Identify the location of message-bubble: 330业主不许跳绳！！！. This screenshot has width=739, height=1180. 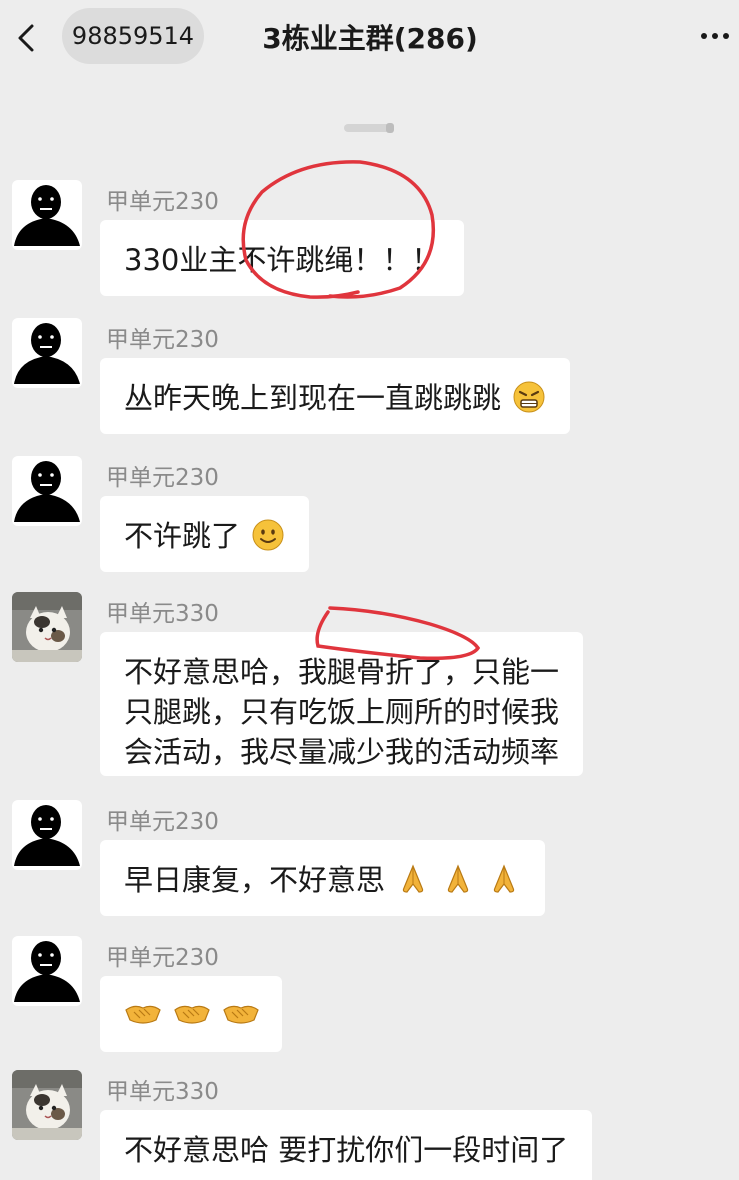
(282, 258).